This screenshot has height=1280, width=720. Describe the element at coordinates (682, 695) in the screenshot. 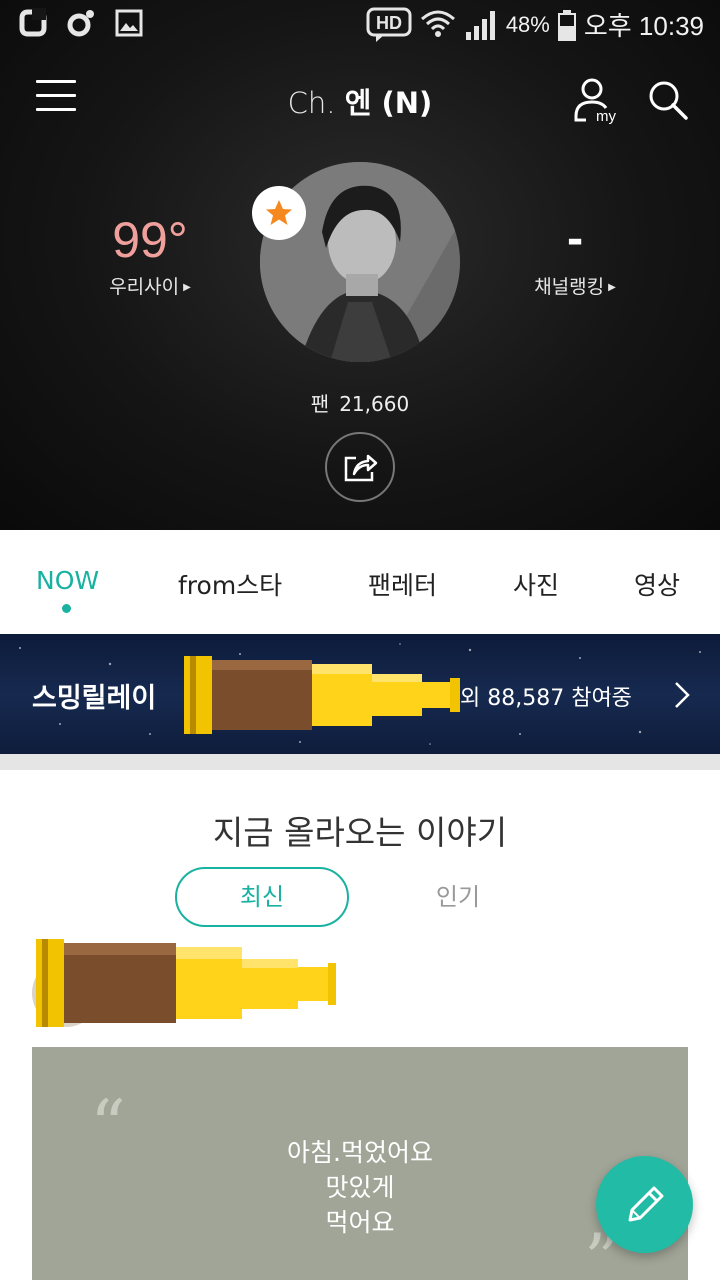

I see `chevron-right-icon` at that location.